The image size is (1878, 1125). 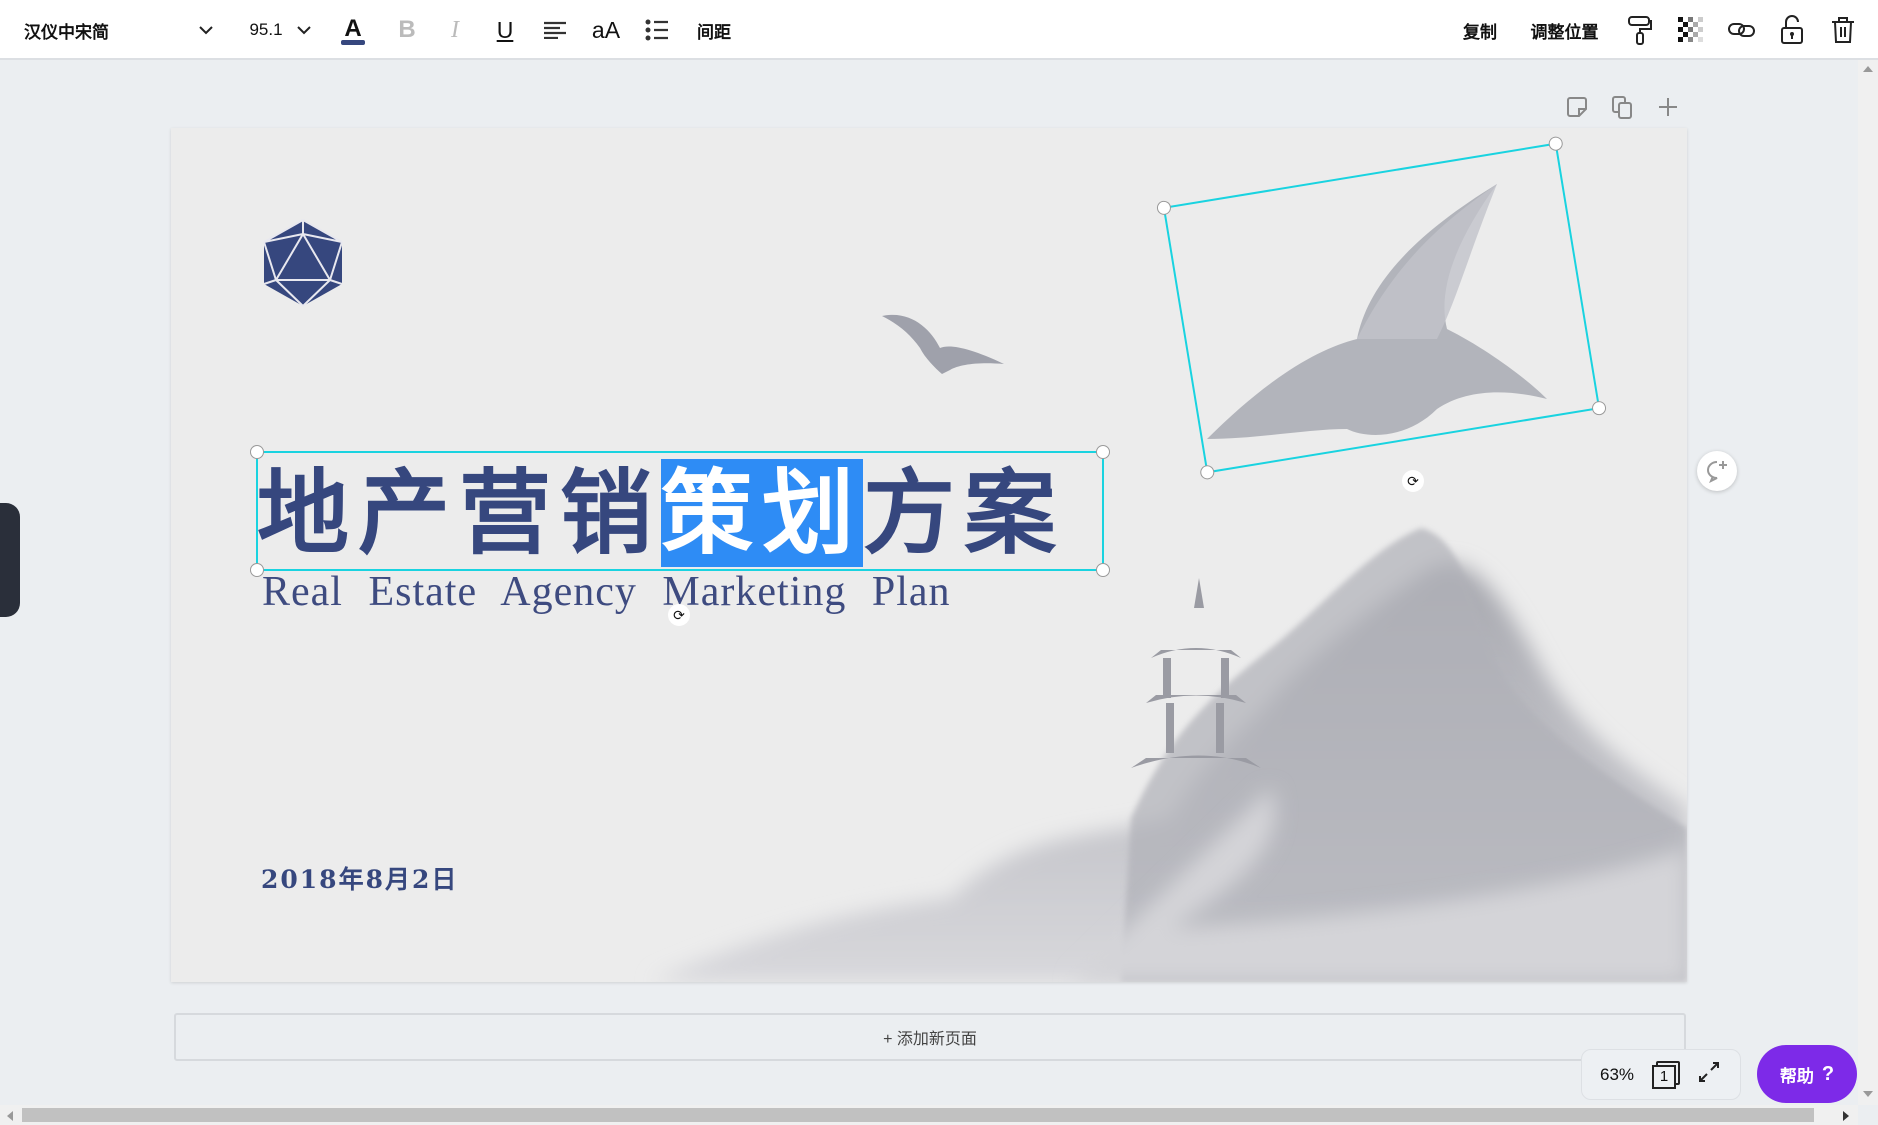 I want to click on title-selection-box, so click(x=680, y=511).